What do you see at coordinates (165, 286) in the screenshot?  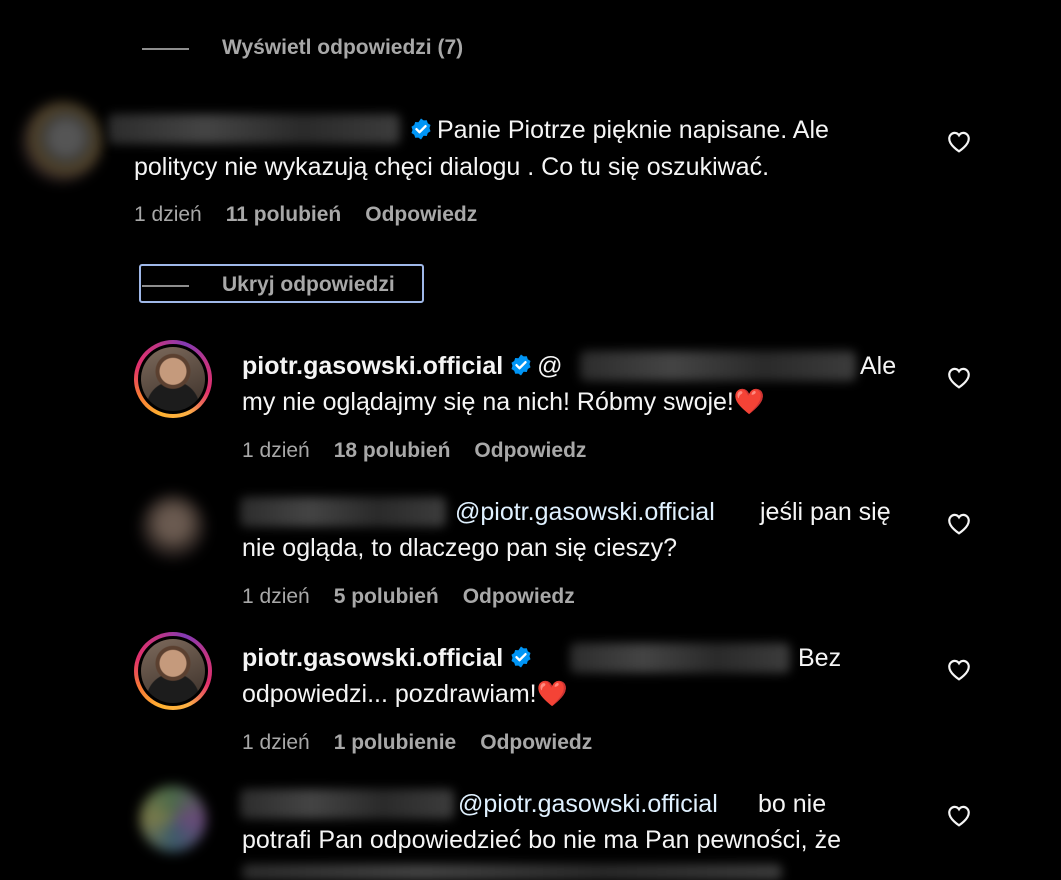 I see `hide-replies-line` at bounding box center [165, 286].